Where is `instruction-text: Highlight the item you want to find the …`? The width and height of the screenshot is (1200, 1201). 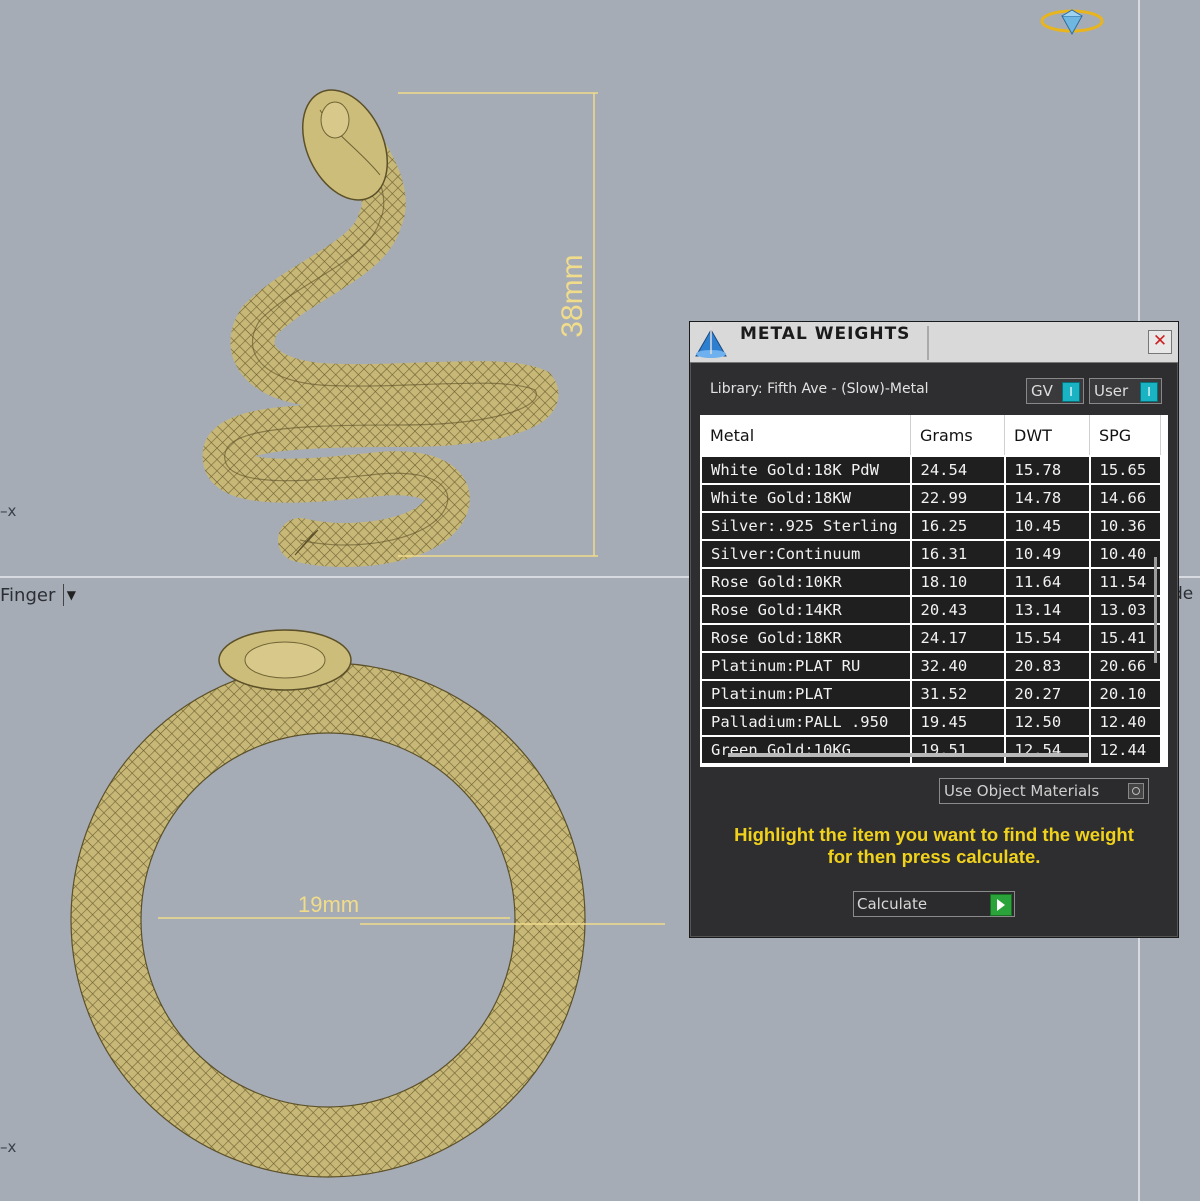 instruction-text: Highlight the item you want to find the … is located at coordinates (934, 846).